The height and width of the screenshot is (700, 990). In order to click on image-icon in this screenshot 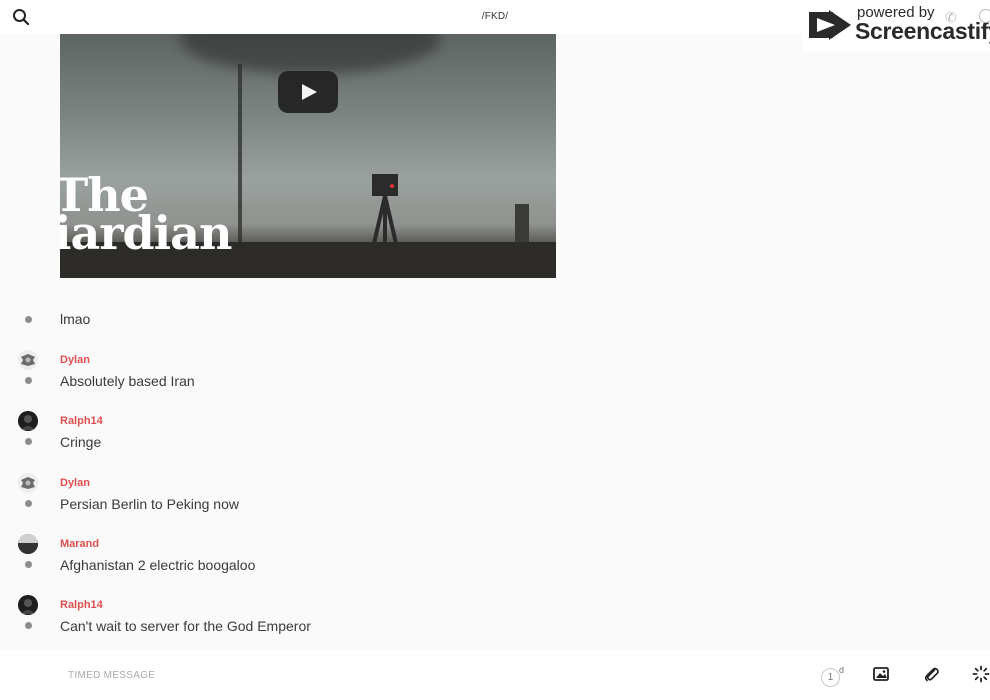, I will do `click(881, 674)`.